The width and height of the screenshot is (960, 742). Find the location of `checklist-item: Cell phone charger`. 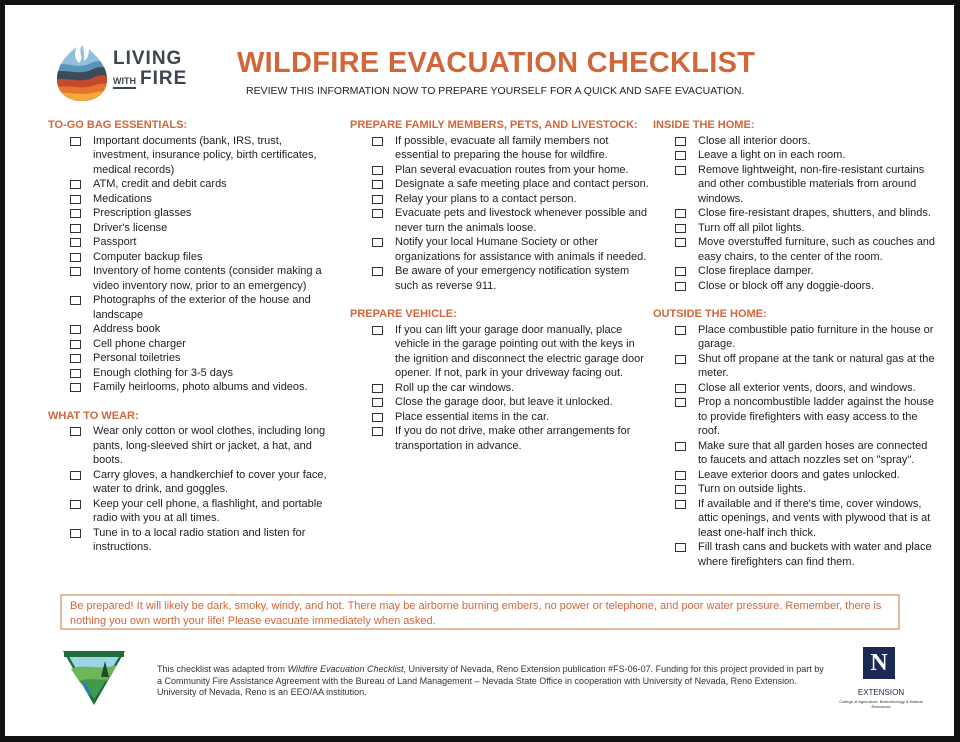

checklist-item: Cell phone charger is located at coordinates (193, 344).